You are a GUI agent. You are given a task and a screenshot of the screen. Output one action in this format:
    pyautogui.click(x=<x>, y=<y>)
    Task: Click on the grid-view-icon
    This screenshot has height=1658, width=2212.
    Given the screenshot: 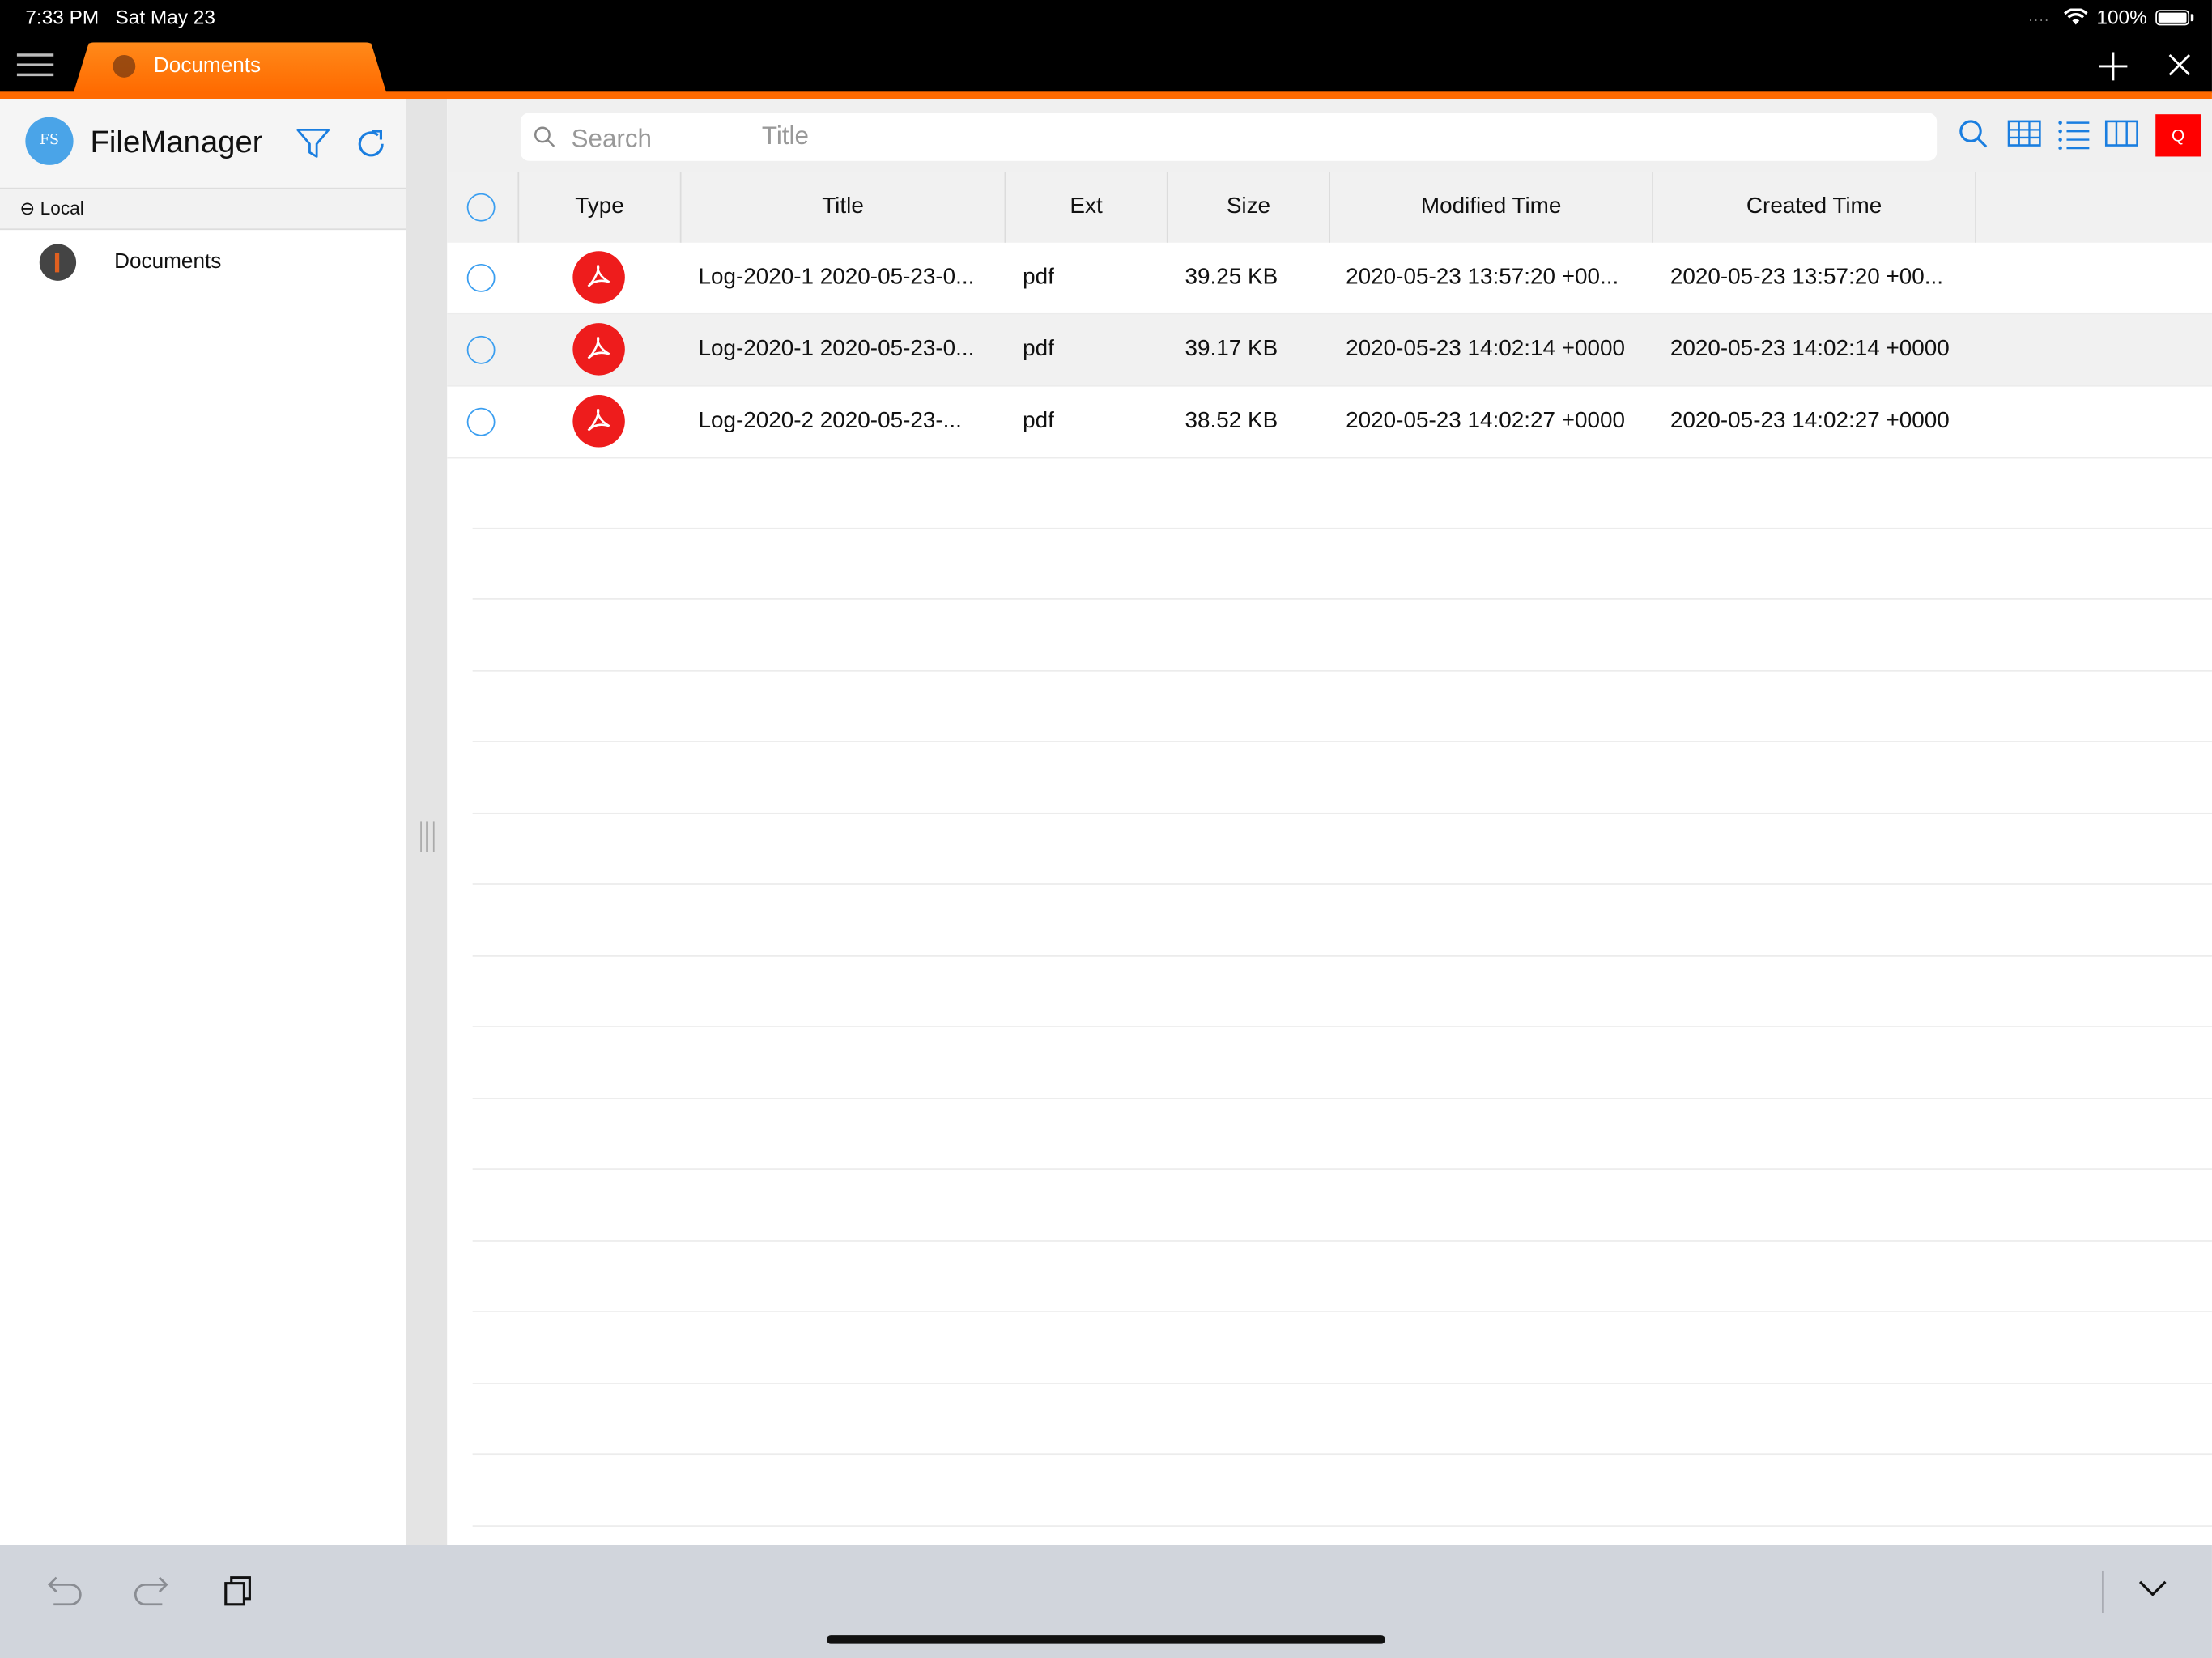 What is the action you would take?
    pyautogui.click(x=2024, y=133)
    